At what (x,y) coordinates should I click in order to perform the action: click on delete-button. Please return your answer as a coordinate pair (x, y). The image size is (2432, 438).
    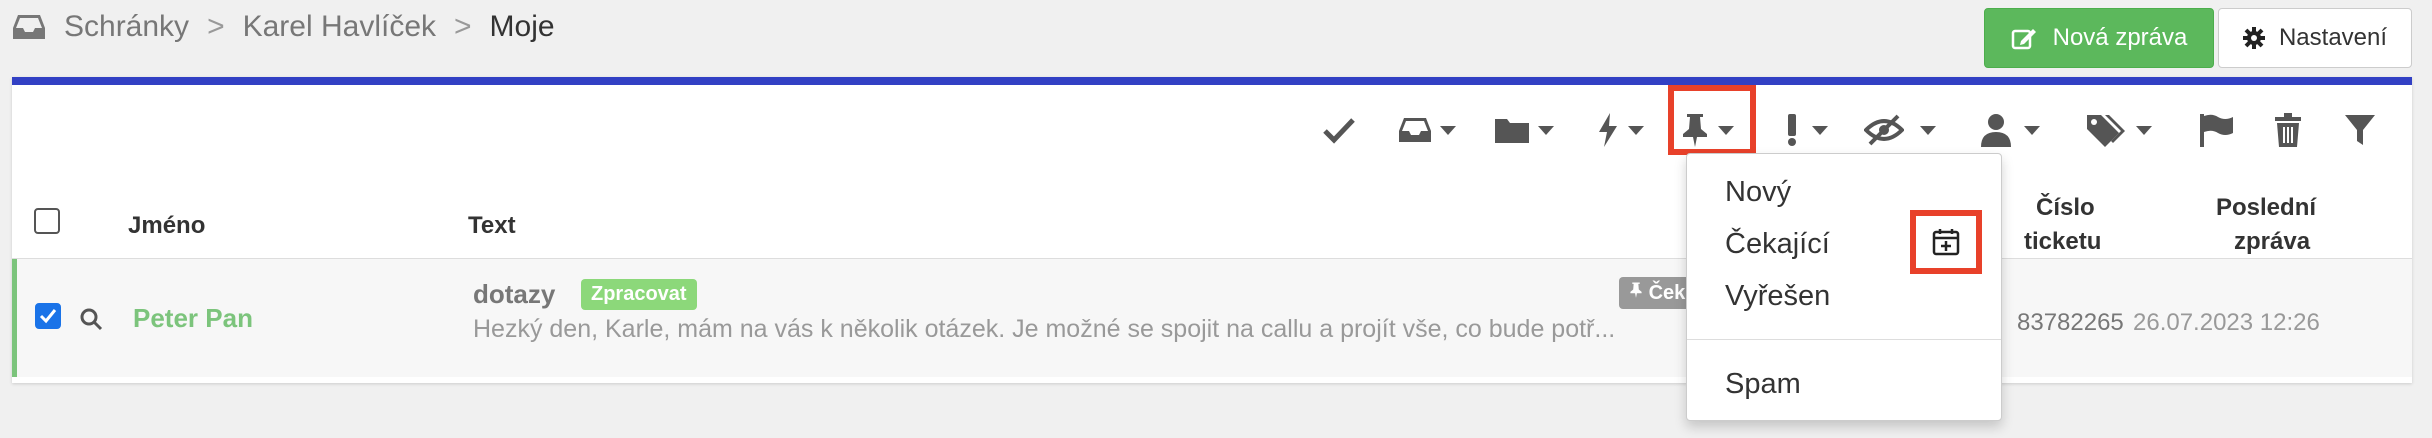
    Looking at the image, I should click on (2288, 130).